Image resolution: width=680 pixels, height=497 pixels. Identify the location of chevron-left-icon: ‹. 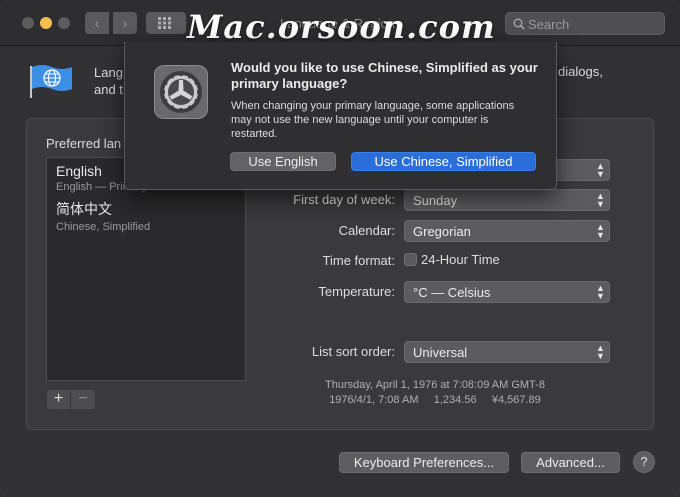
(97, 23).